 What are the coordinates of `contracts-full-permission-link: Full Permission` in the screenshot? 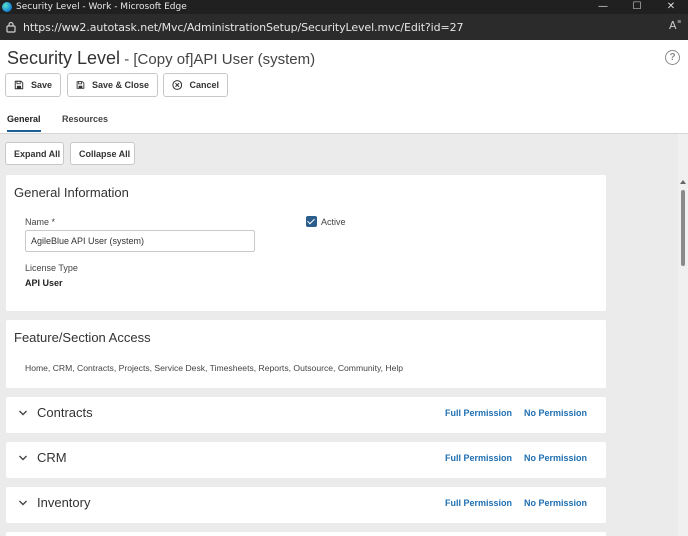 It's located at (478, 413).